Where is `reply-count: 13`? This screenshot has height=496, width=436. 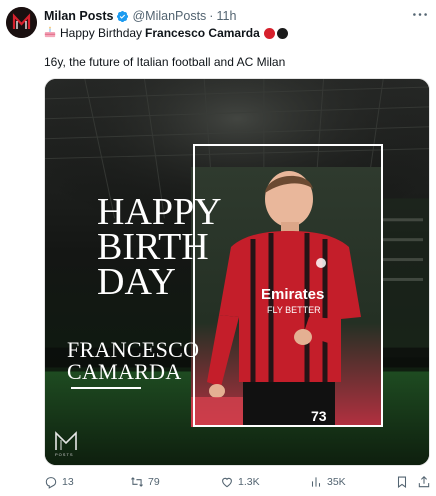 reply-count: 13 is located at coordinates (68, 482).